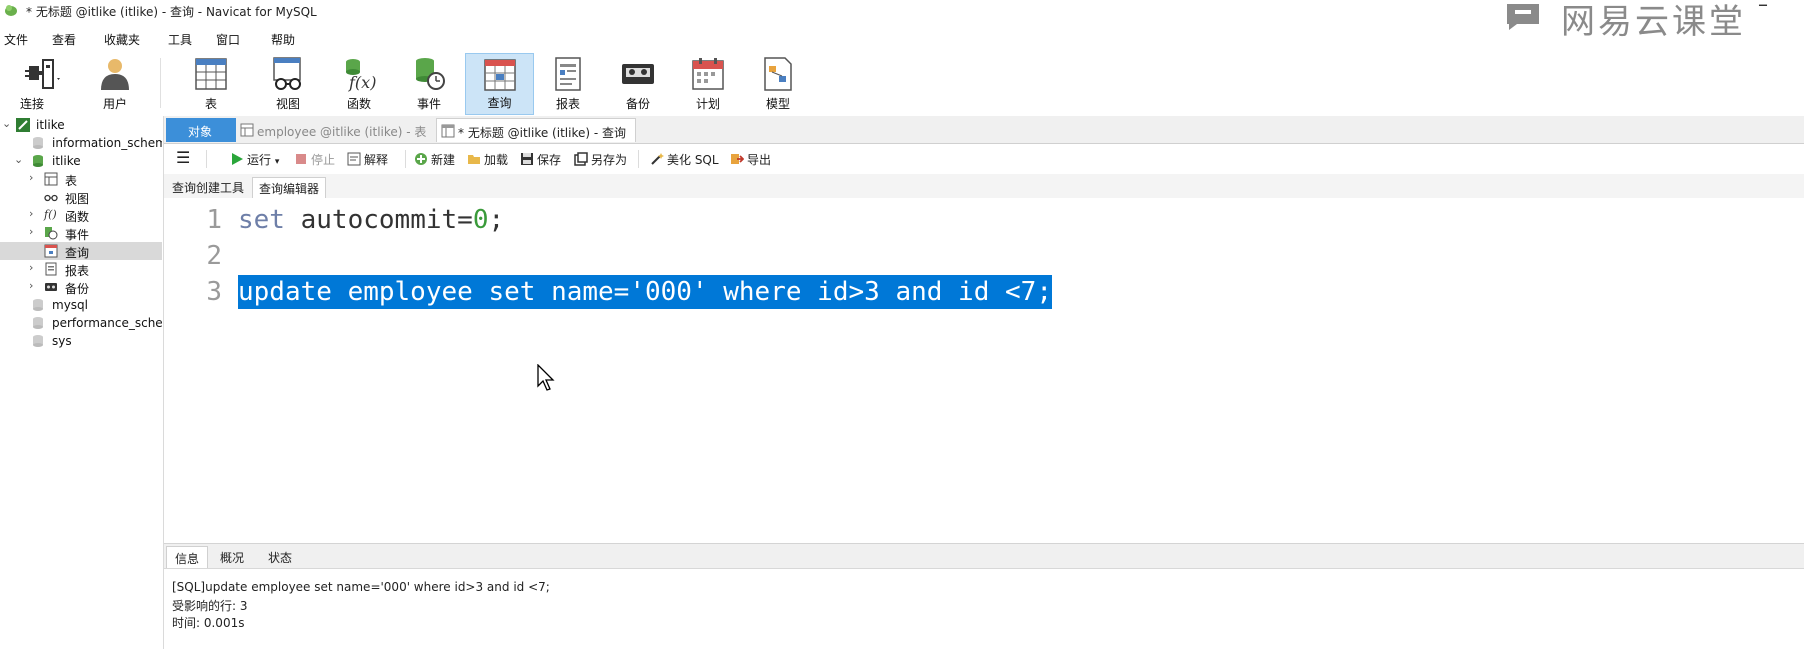 The image size is (1804, 650). What do you see at coordinates (81, 143) in the screenshot?
I see `tree-item-information-schema: information_schema` at bounding box center [81, 143].